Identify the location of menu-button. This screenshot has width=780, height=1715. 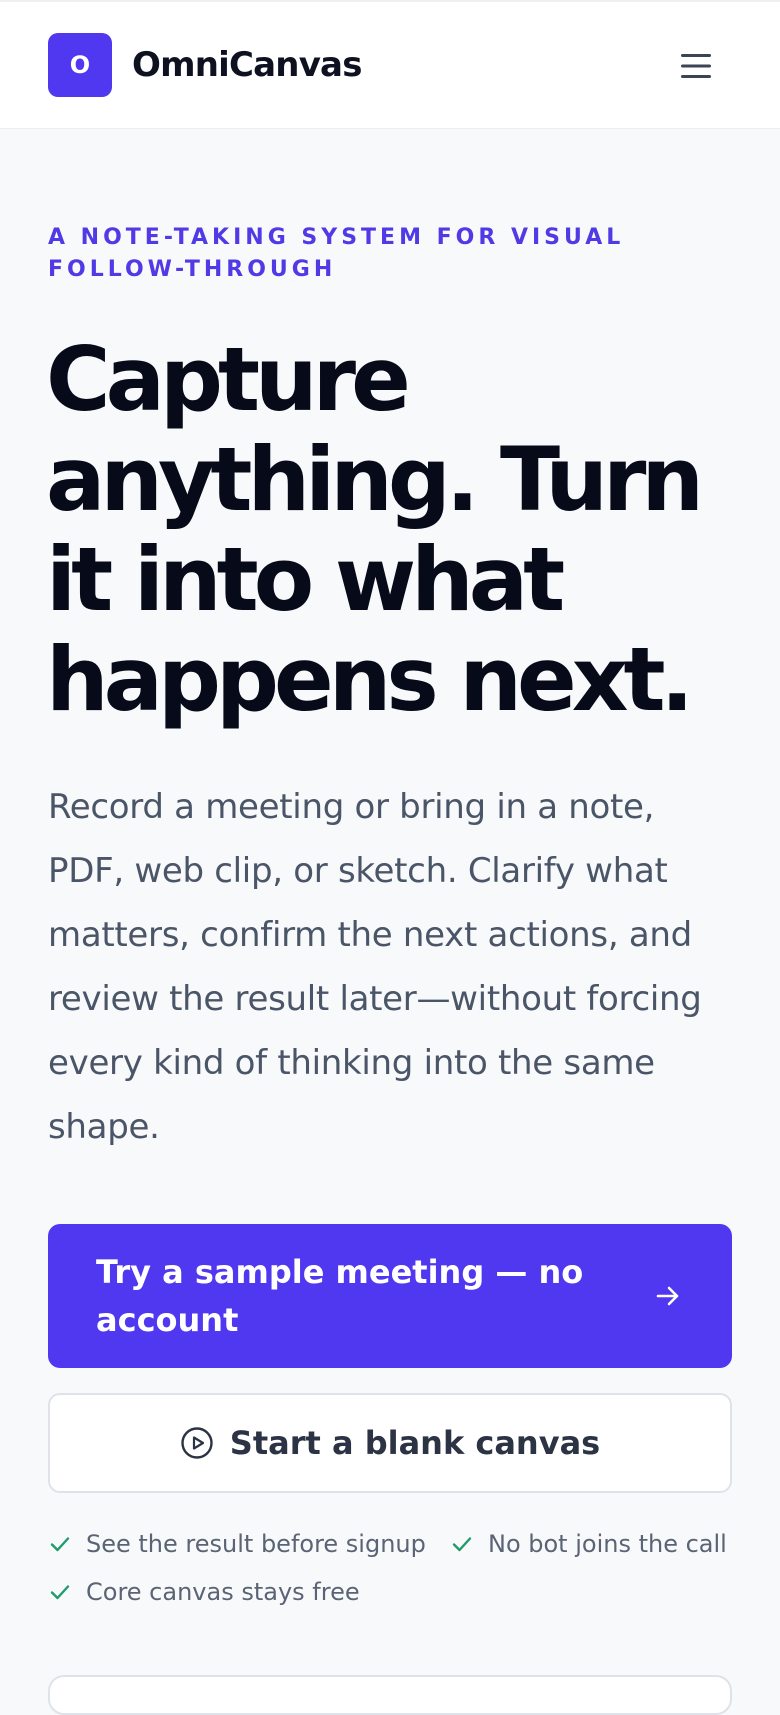
(696, 66).